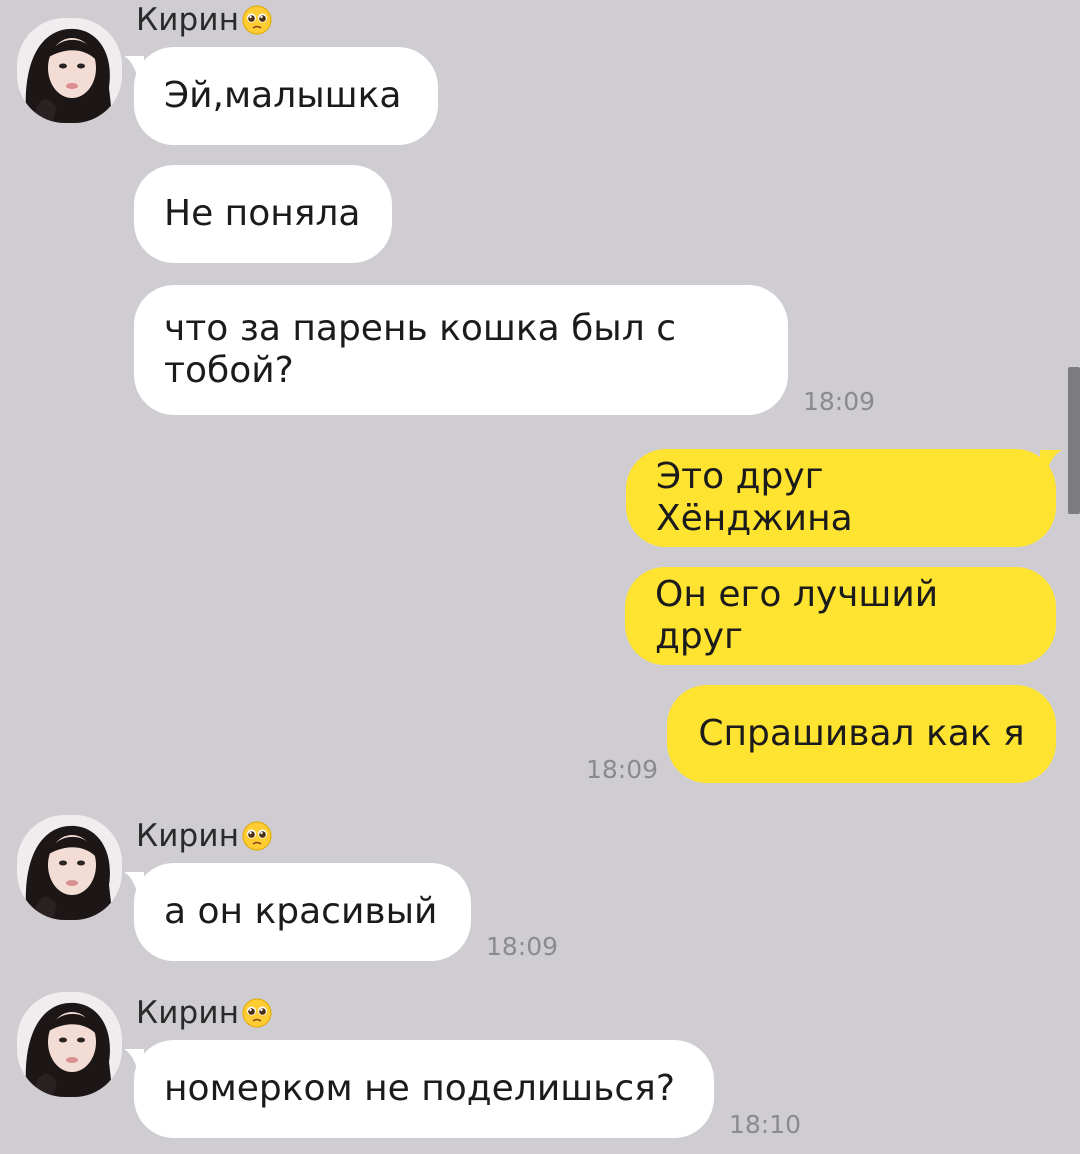 The image size is (1080, 1154). Describe the element at coordinates (754, 497) in the screenshot. I see `message-text: Это друг Хёнджина` at that location.